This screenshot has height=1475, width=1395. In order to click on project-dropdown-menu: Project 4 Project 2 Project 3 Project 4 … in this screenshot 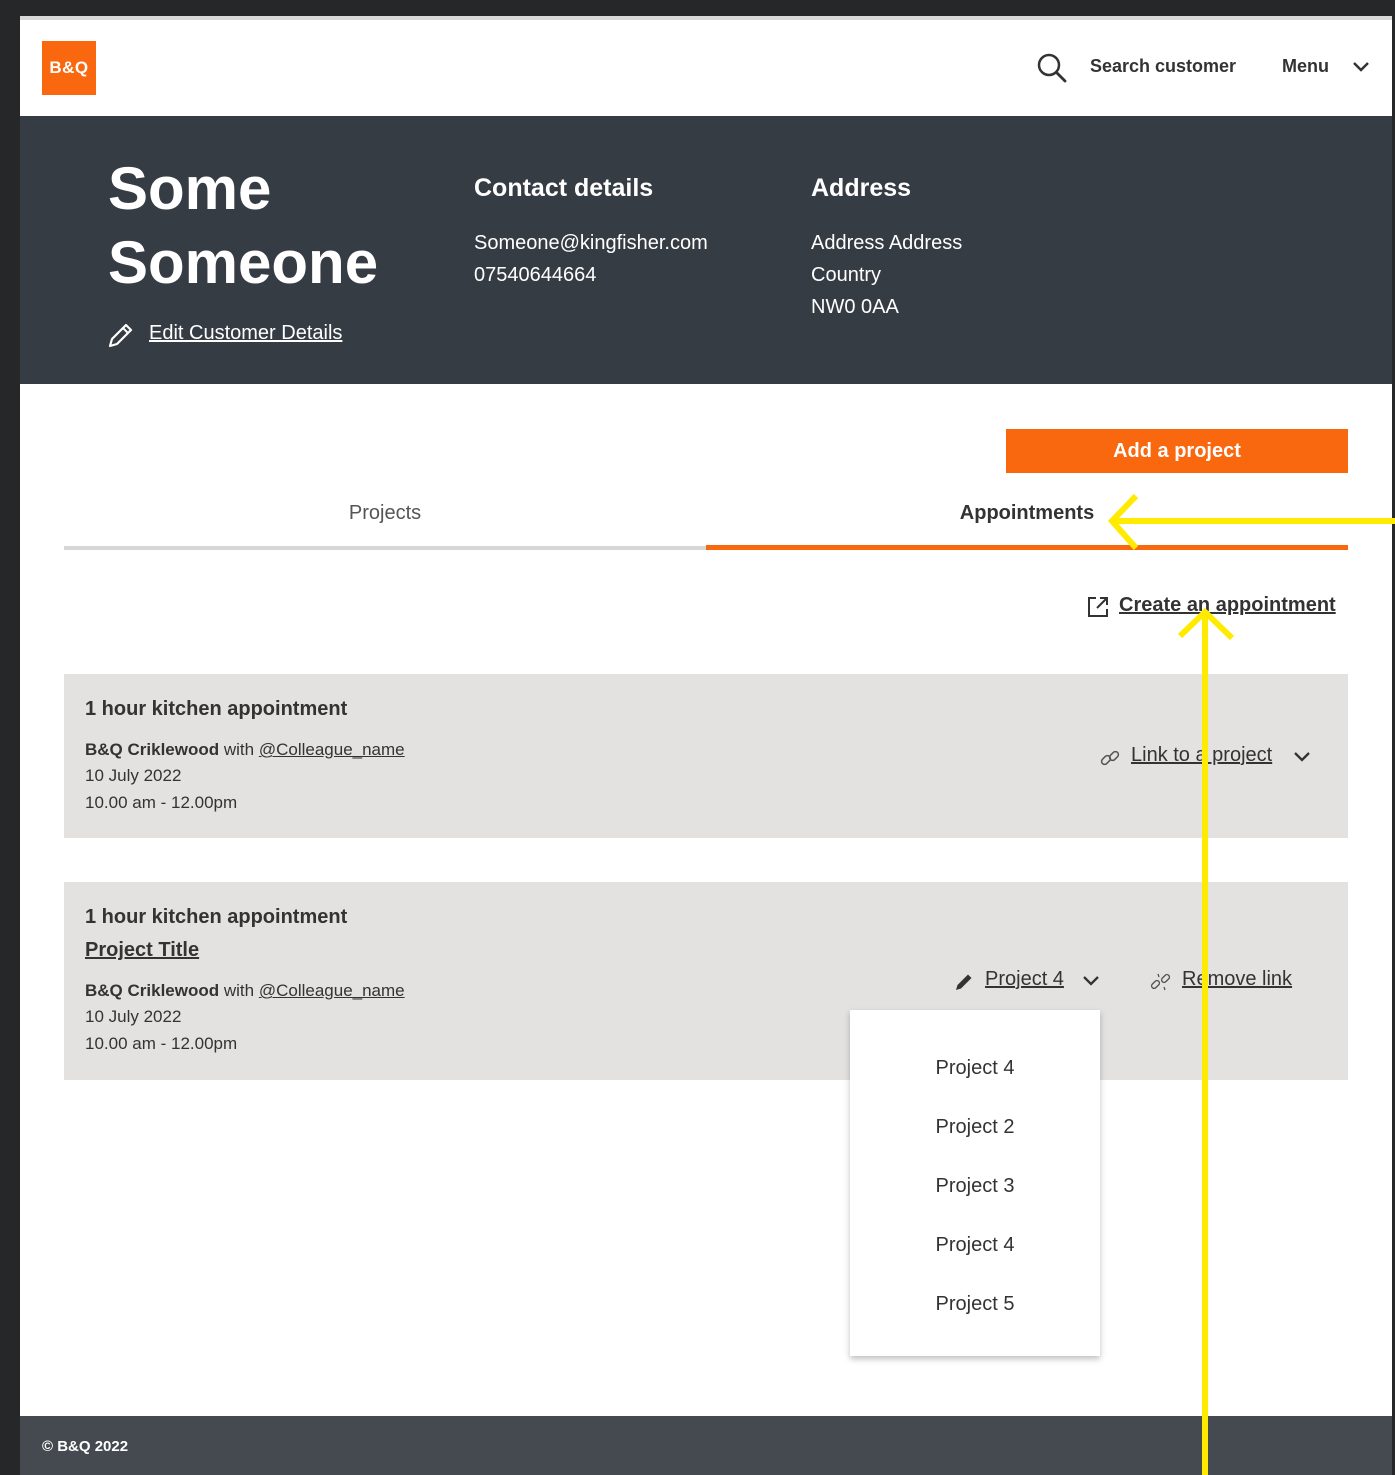, I will do `click(975, 1183)`.